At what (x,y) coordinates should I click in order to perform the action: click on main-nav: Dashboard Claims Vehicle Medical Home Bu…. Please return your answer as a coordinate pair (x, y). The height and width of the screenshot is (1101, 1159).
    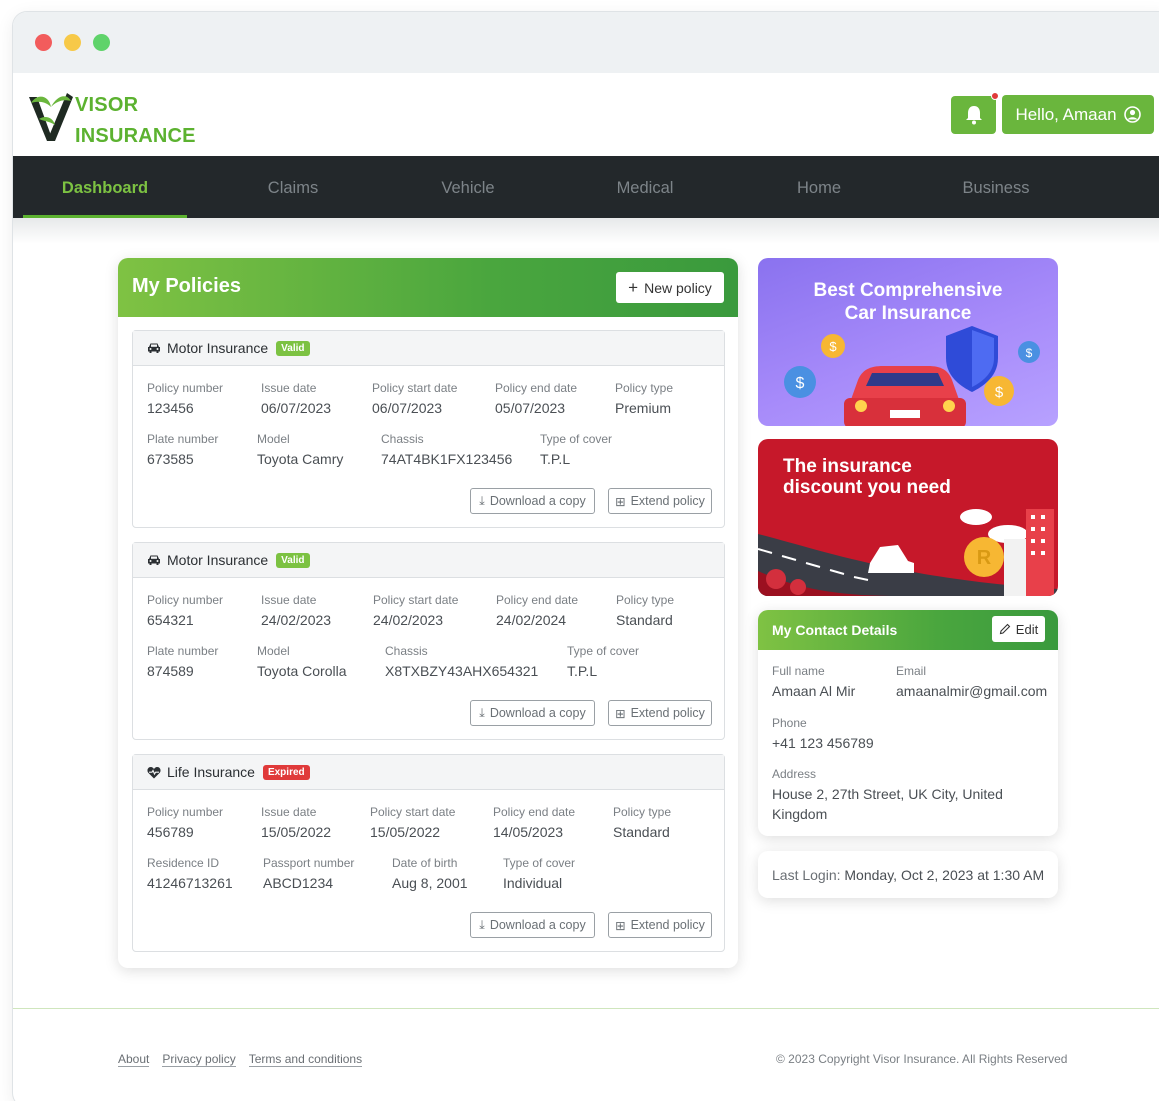
    Looking at the image, I should click on (586, 187).